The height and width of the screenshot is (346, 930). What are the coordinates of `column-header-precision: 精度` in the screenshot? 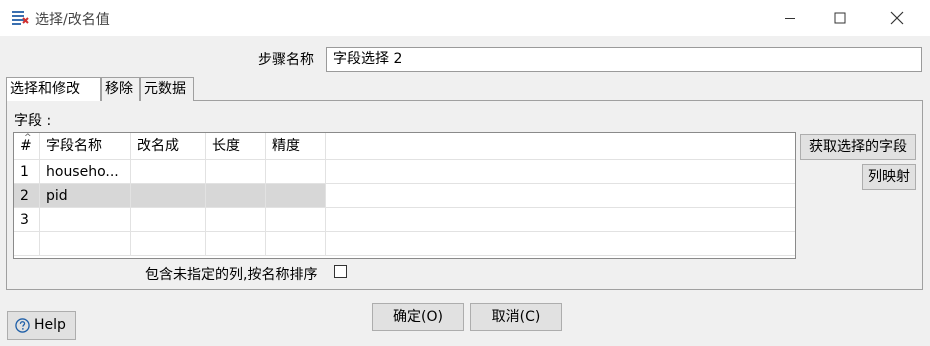 It's located at (296, 146).